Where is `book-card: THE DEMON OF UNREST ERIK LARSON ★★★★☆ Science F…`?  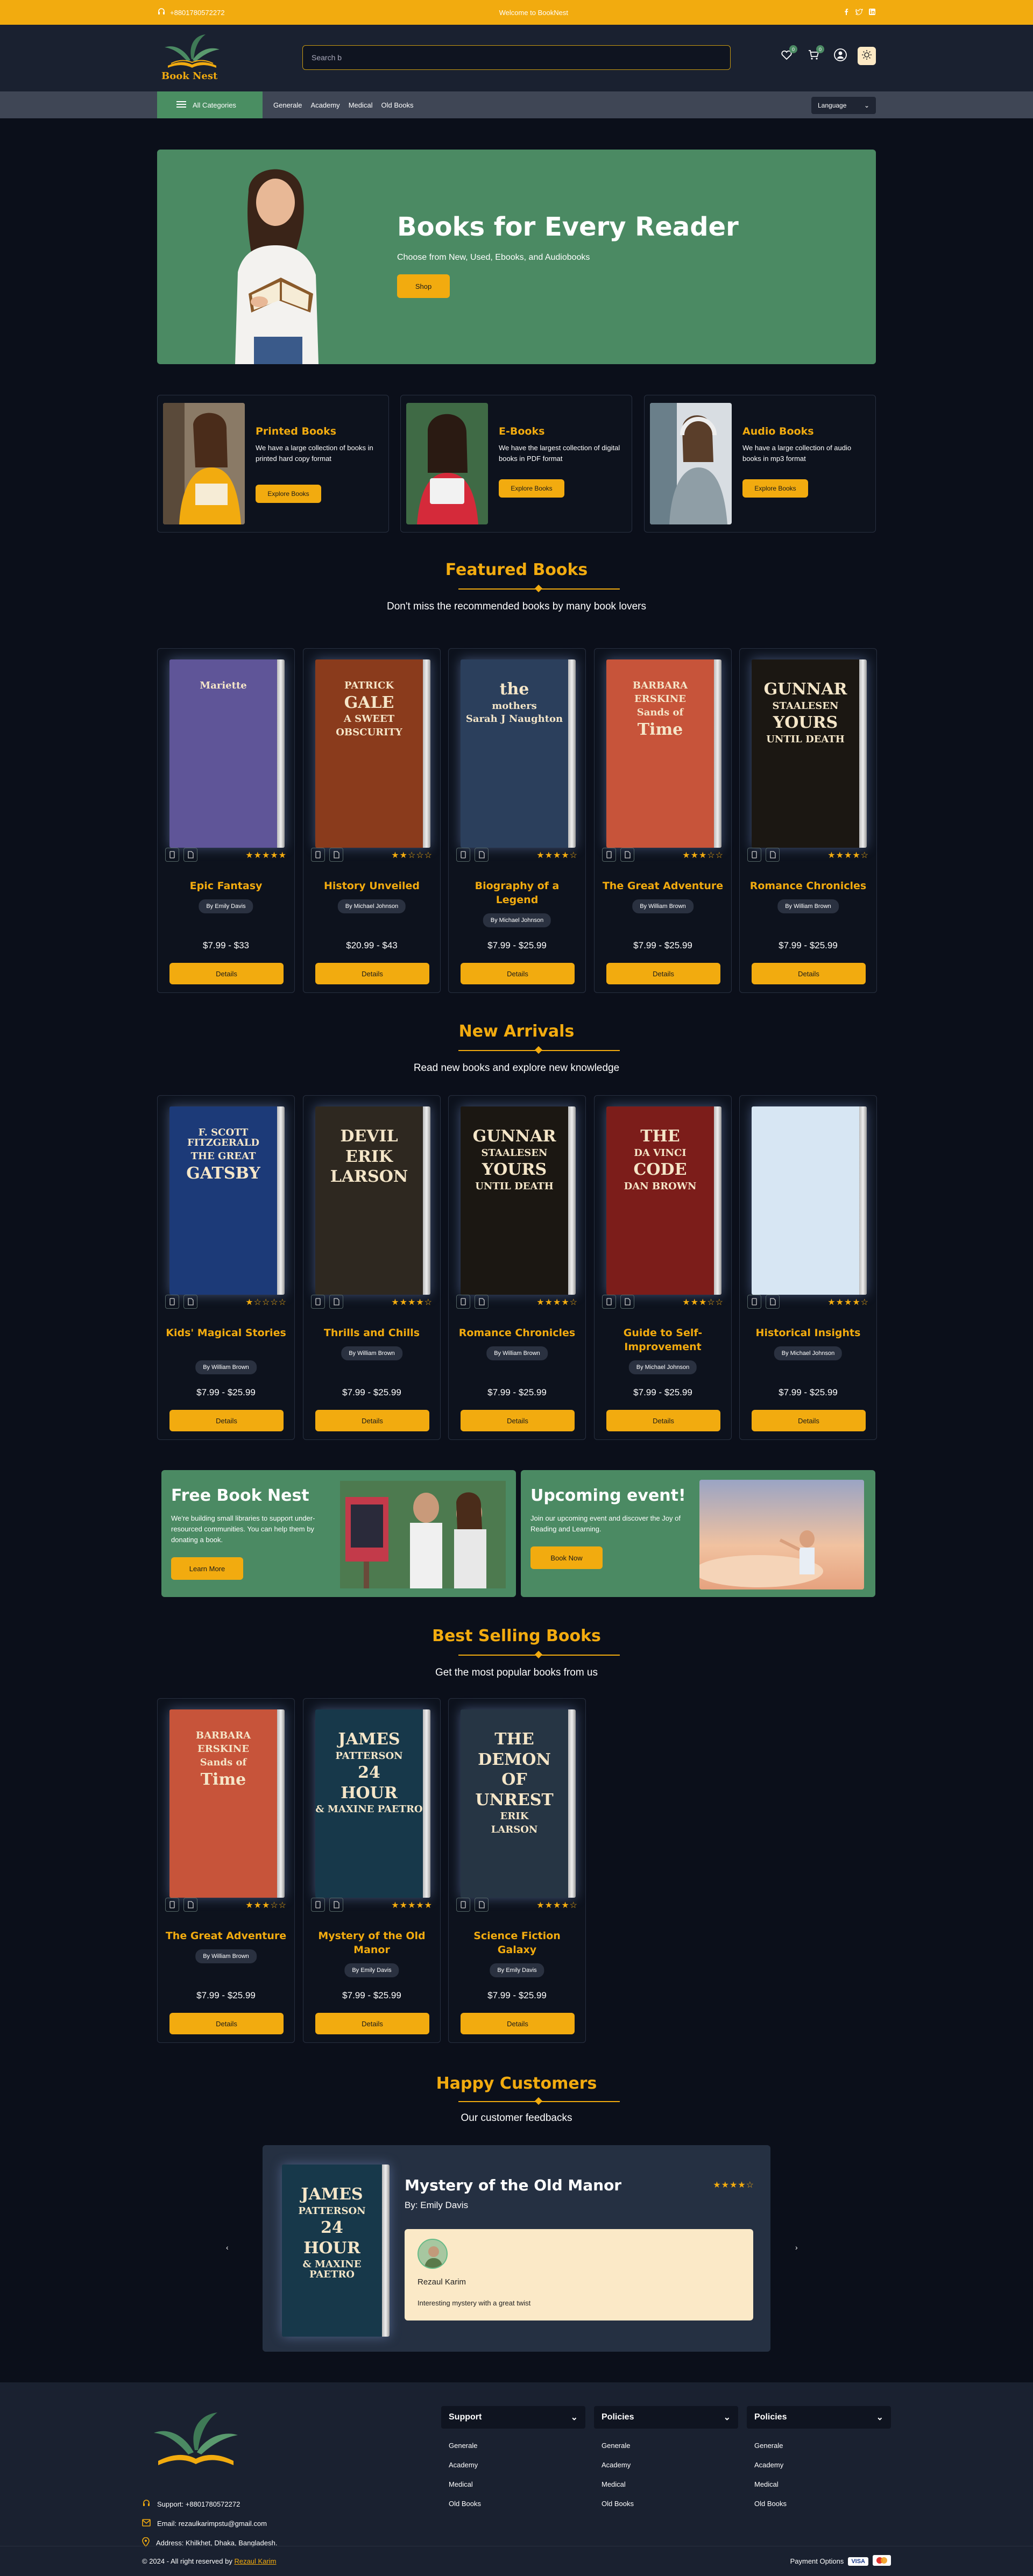
book-card: THE DEMON OF UNREST ERIK LARSON ★★★★☆ Science F… is located at coordinates (517, 1870).